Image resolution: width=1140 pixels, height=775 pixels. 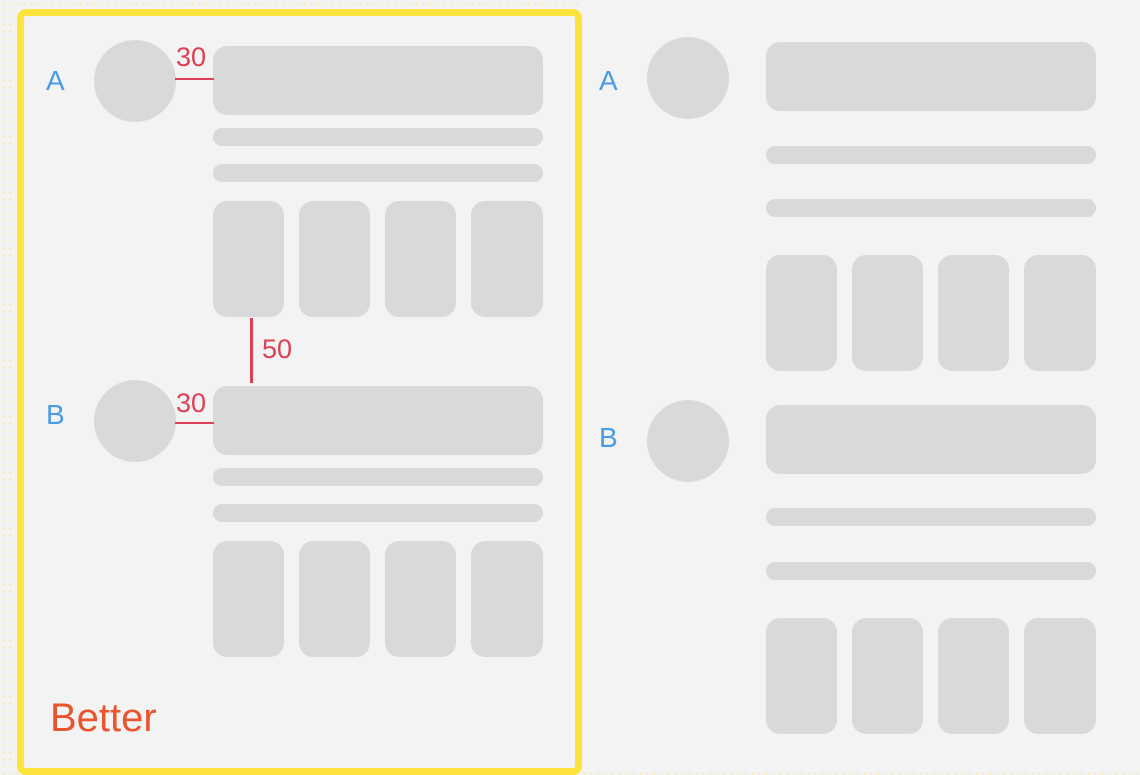 I want to click on verdict-label: Better, so click(x=103, y=718).